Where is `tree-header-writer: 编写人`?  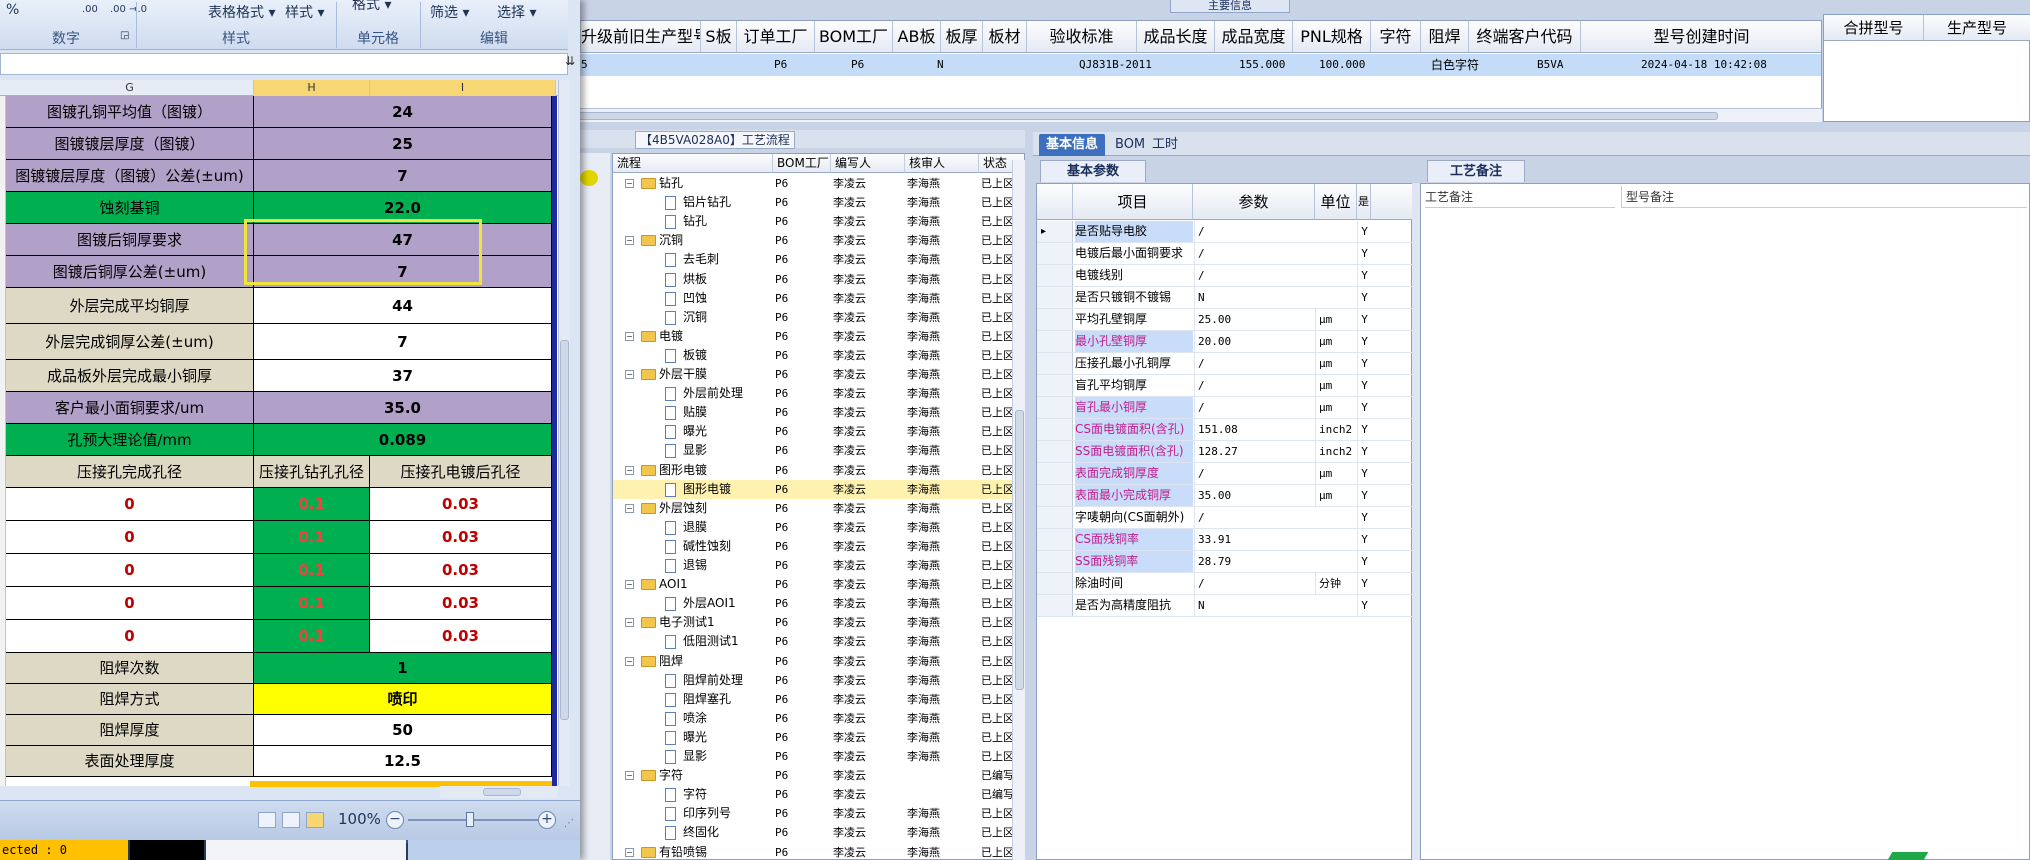 tree-header-writer: 编写人 is located at coordinates (868, 163).